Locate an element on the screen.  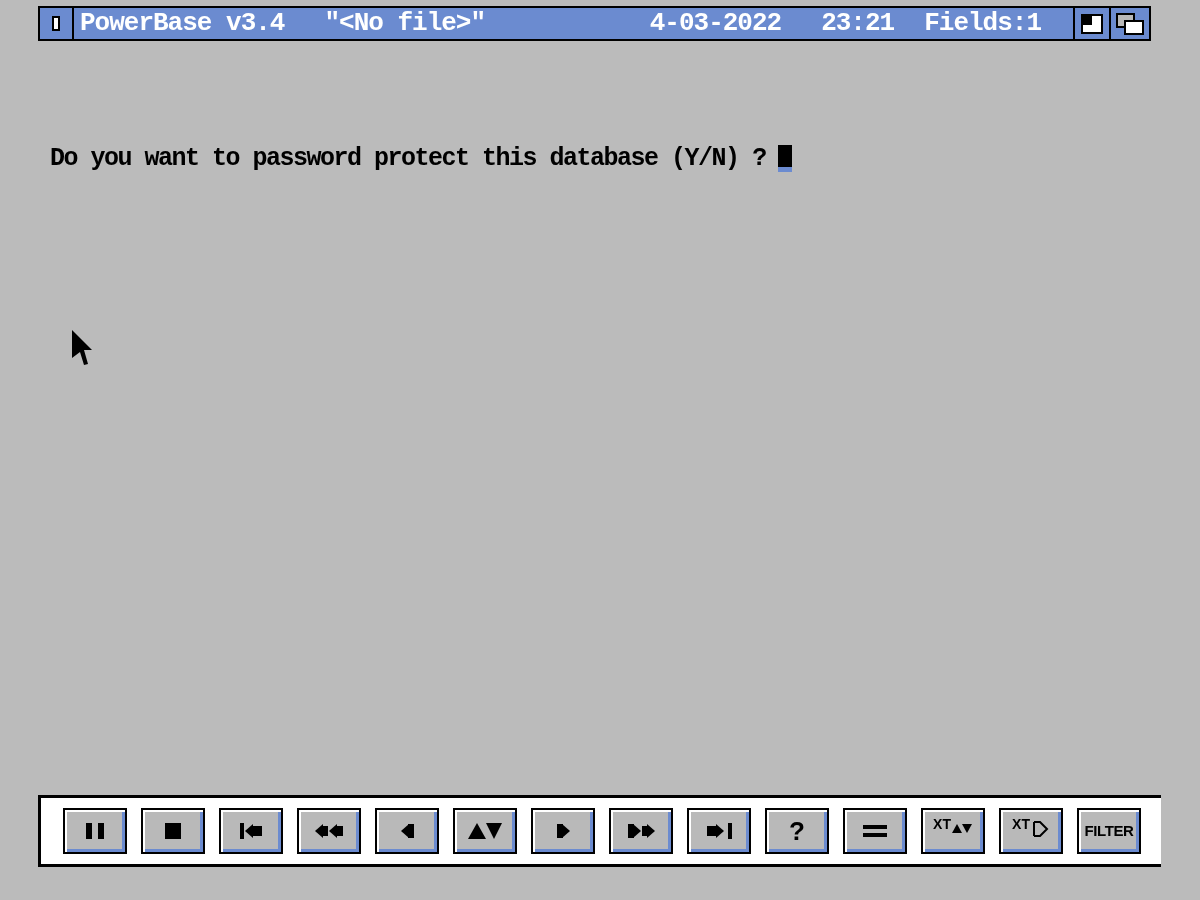
toolbar-button: FILTER is located at coordinates (1109, 831).